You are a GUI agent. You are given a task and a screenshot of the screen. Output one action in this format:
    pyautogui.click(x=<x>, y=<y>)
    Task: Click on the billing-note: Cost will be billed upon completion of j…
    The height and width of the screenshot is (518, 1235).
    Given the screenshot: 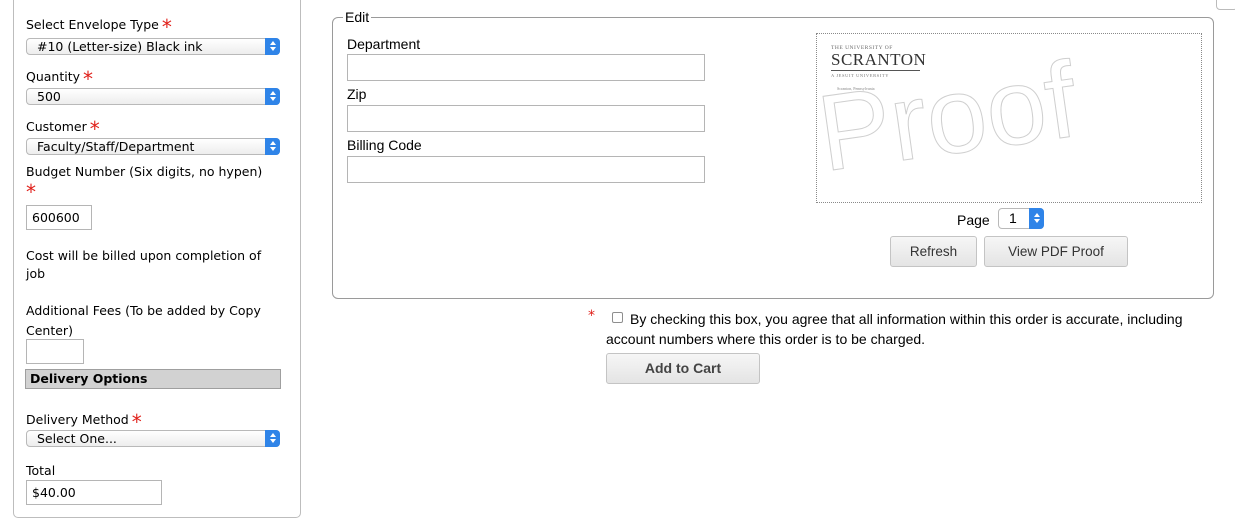 What is the action you would take?
    pyautogui.click(x=144, y=264)
    